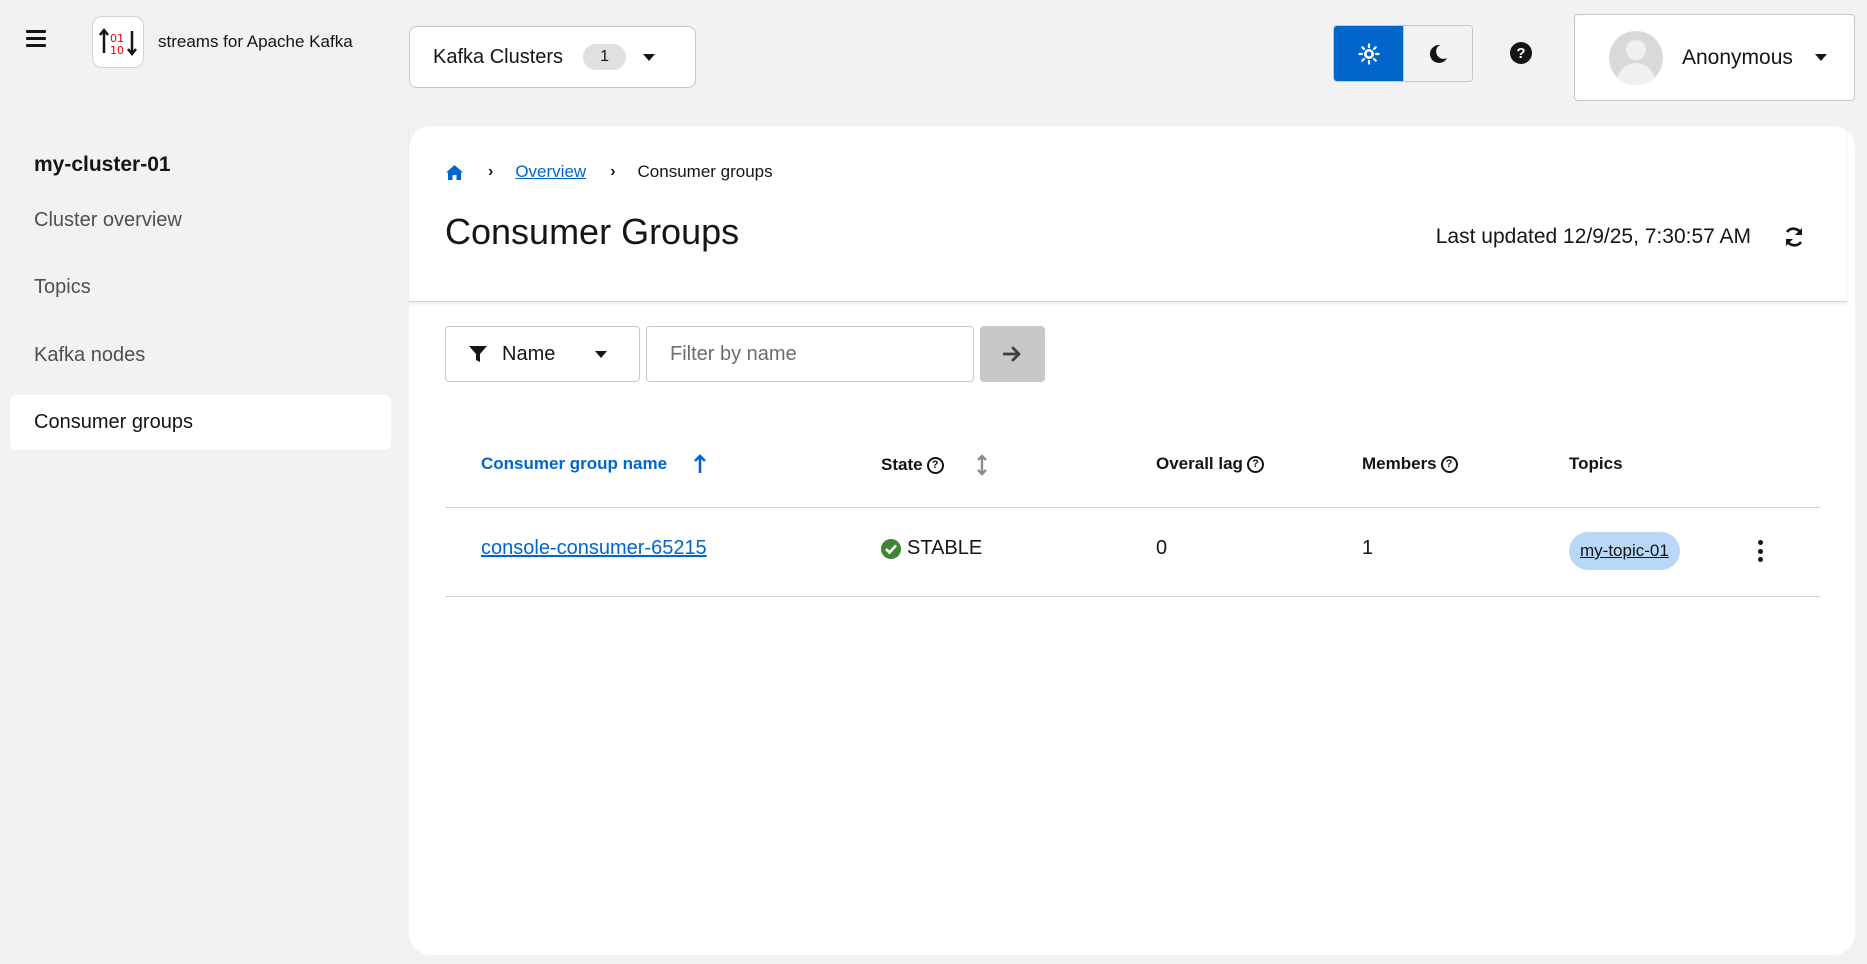 The width and height of the screenshot is (1867, 964). Describe the element at coordinates (478, 354) in the screenshot. I see `filter-icon` at that location.